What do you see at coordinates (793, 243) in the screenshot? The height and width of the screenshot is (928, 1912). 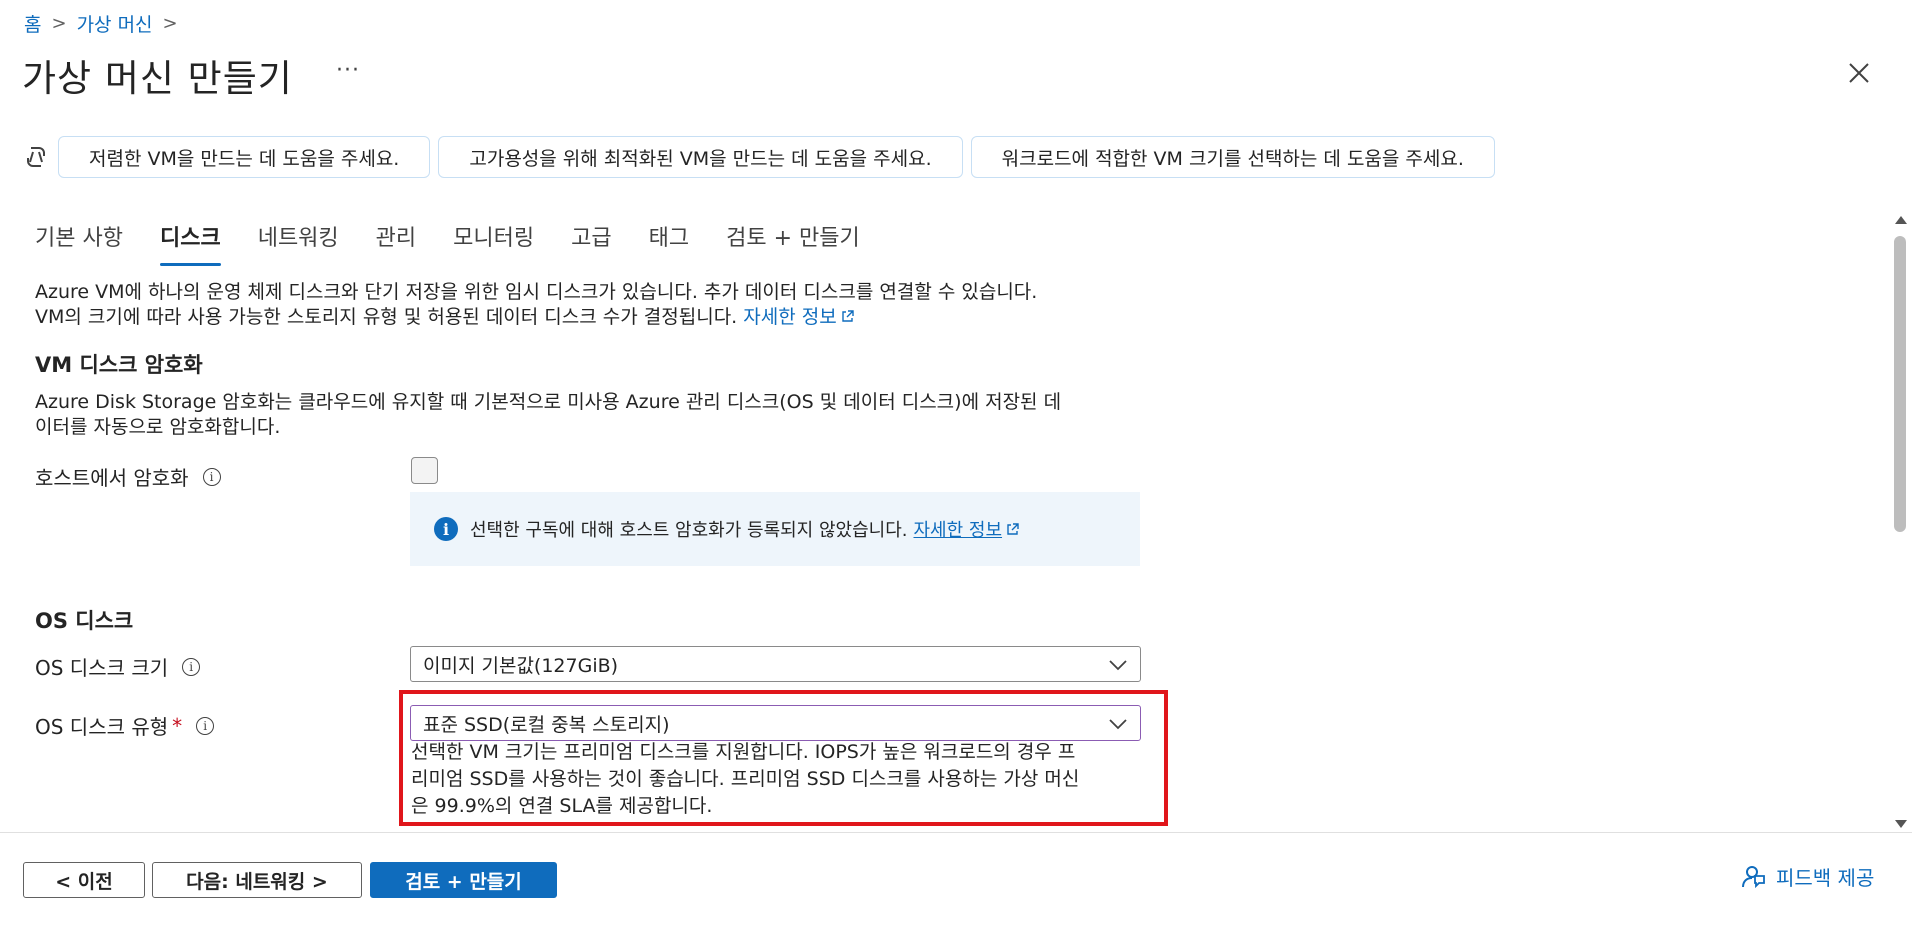 I see `tab-review-create: 검토 + 만들기` at bounding box center [793, 243].